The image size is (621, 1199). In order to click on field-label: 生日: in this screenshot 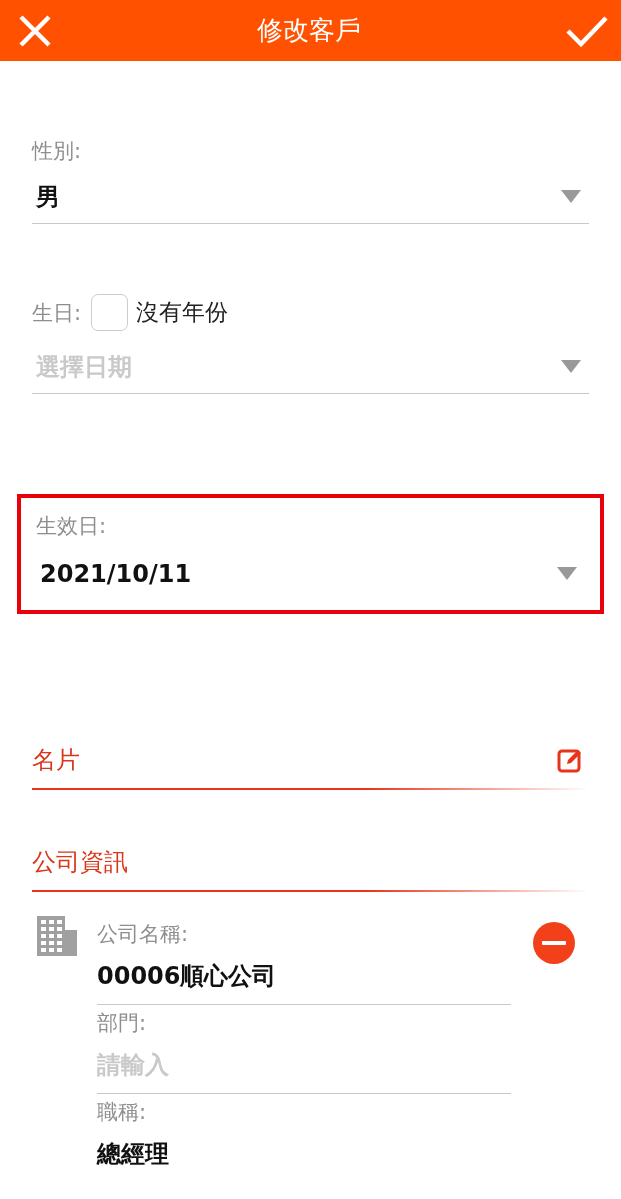, I will do `click(57, 313)`.